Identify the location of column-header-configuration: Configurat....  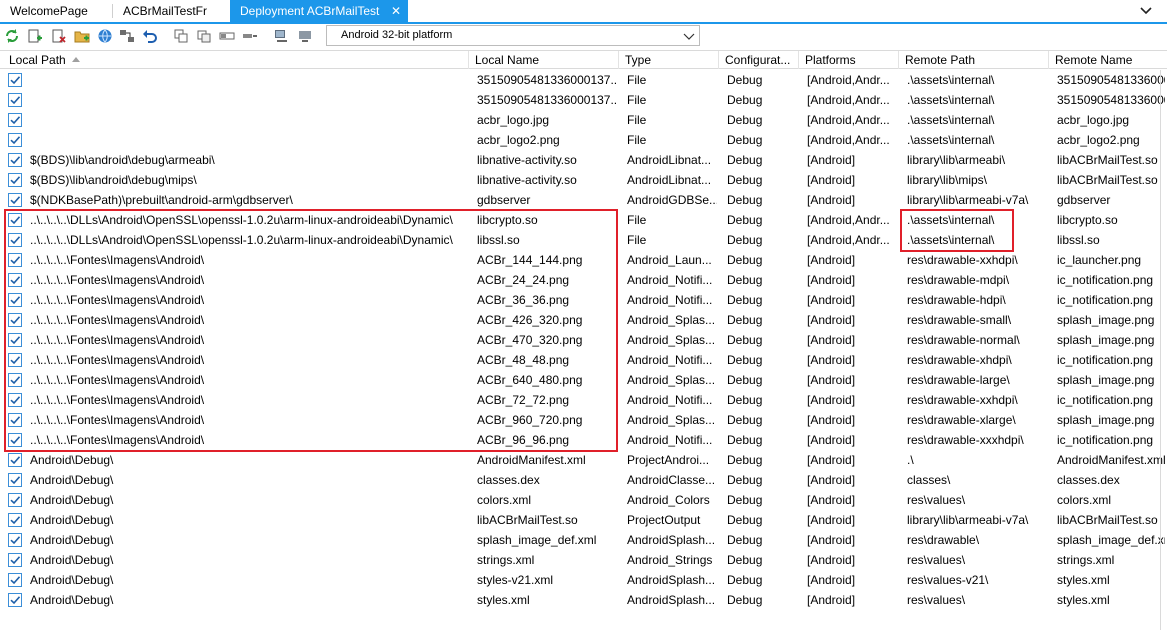
(759, 60).